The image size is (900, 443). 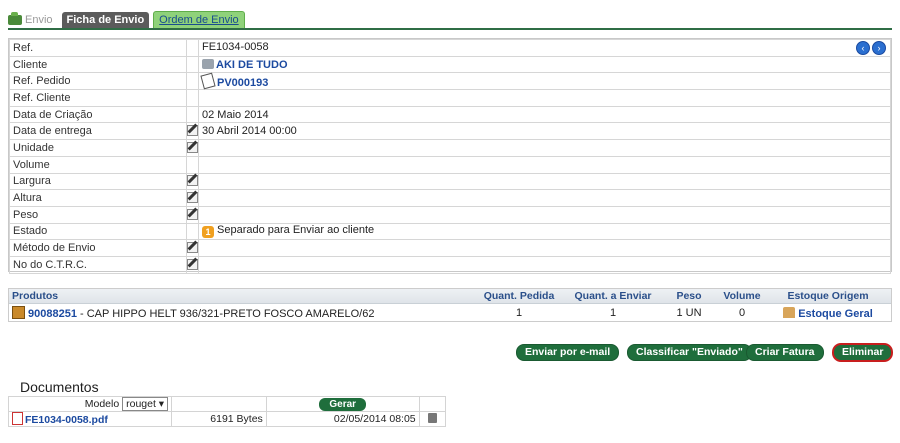 What do you see at coordinates (544, 98) in the screenshot?
I see `ref-cliente-value` at bounding box center [544, 98].